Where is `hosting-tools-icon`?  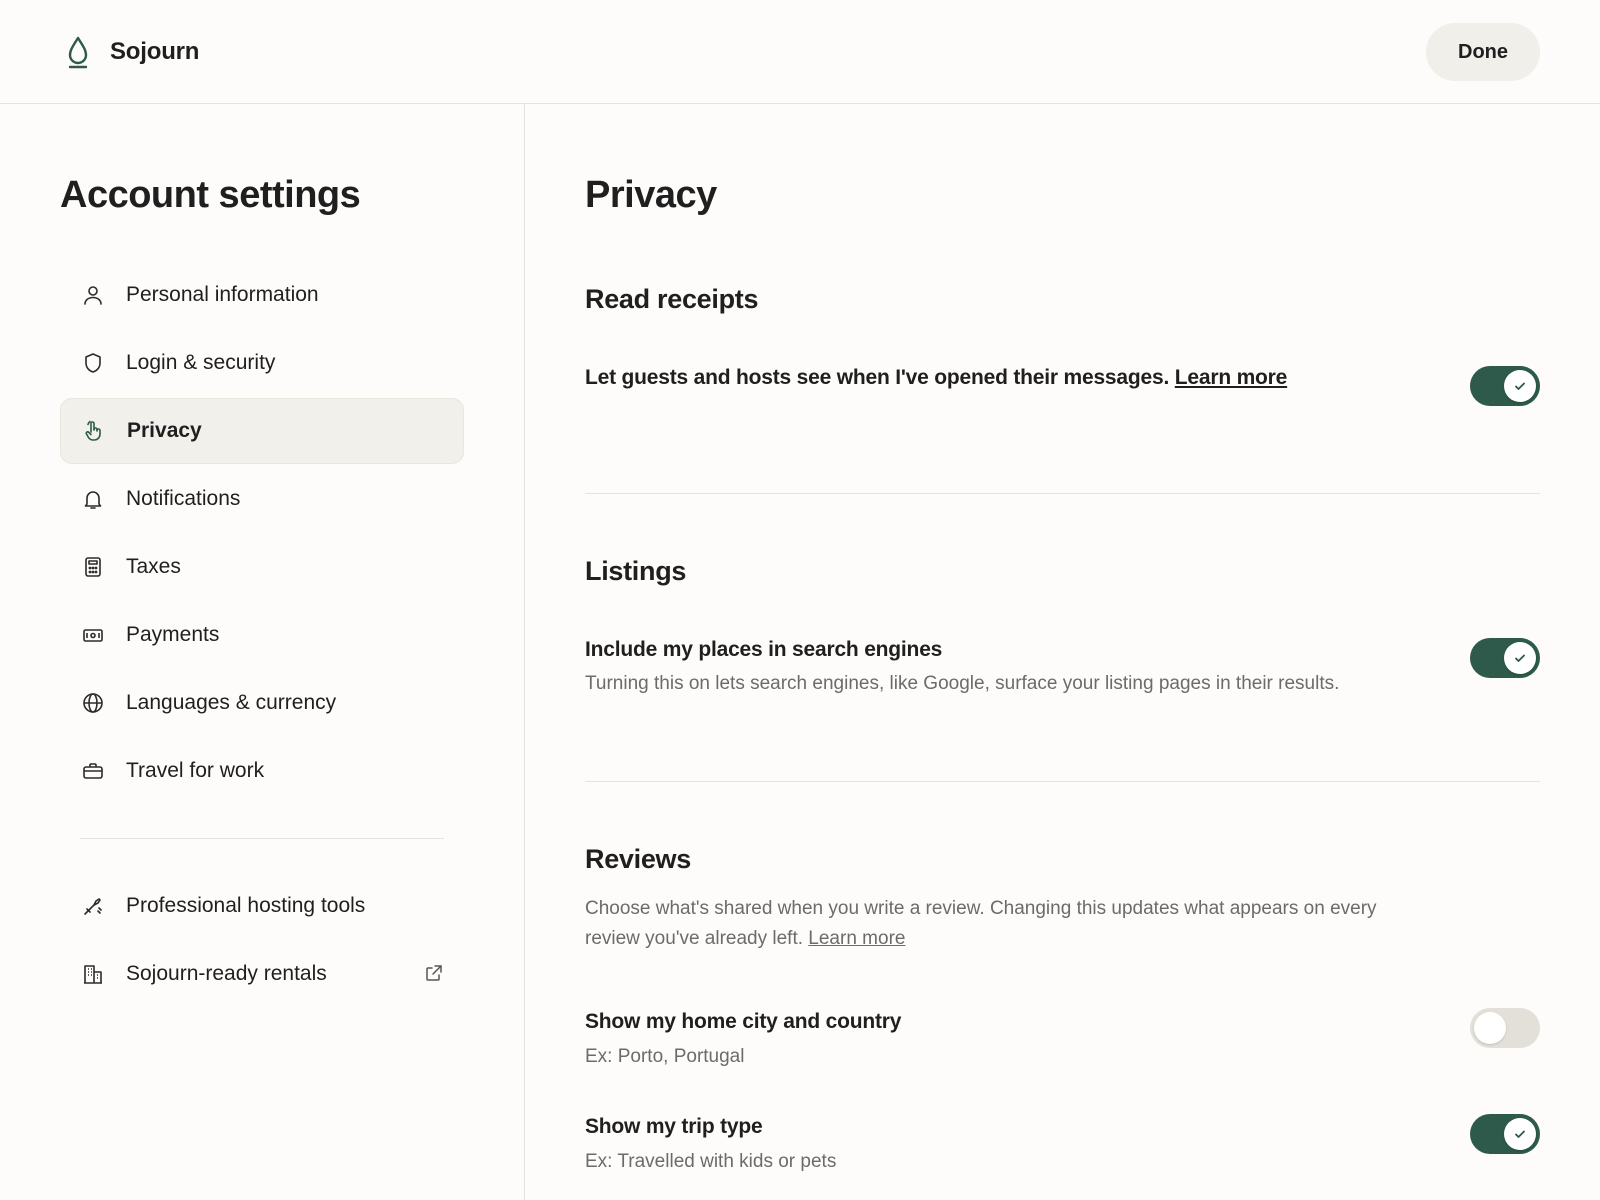 hosting-tools-icon is located at coordinates (93, 906).